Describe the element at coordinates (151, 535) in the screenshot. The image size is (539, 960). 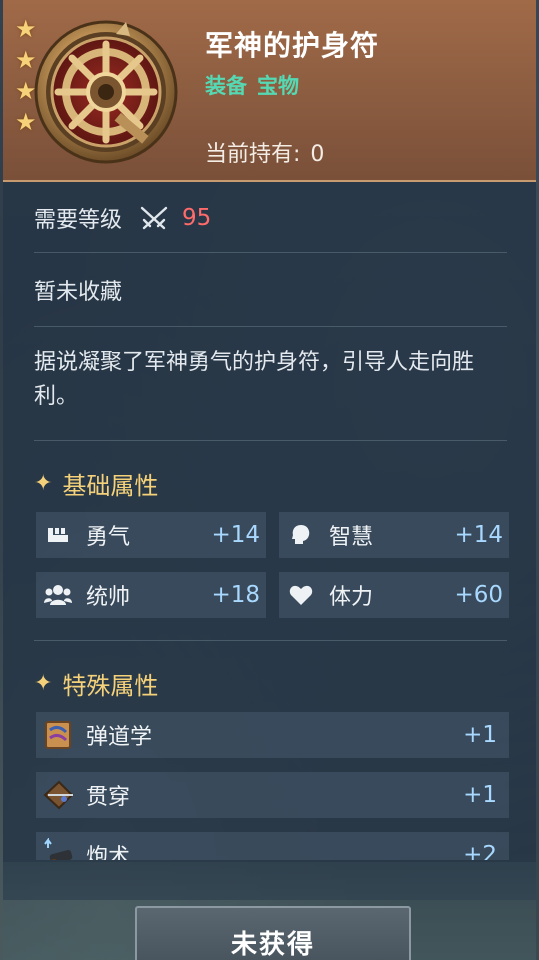
I see `stat-courage: 勇气 +14` at that location.